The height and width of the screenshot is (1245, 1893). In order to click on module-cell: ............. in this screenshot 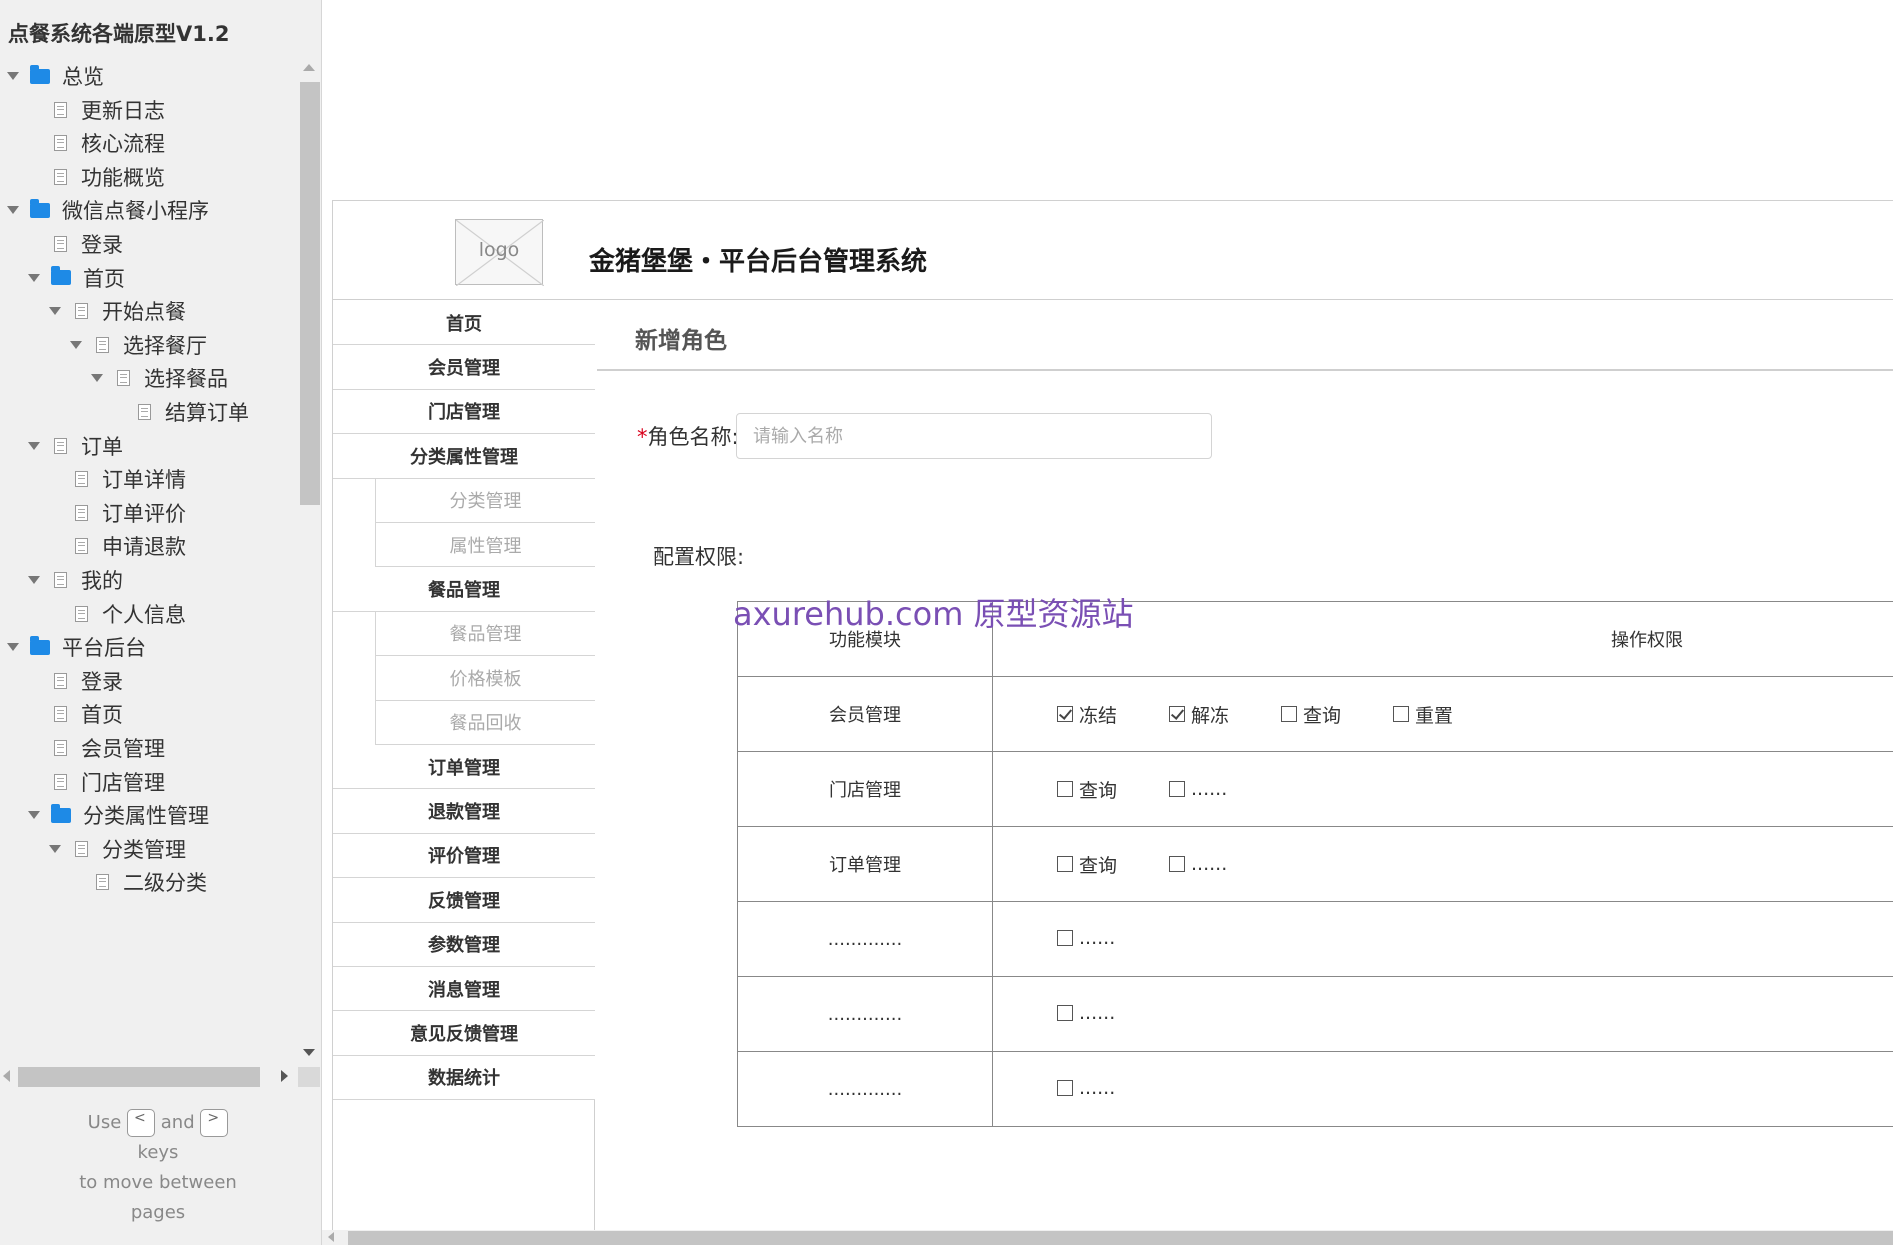, I will do `click(865, 1014)`.